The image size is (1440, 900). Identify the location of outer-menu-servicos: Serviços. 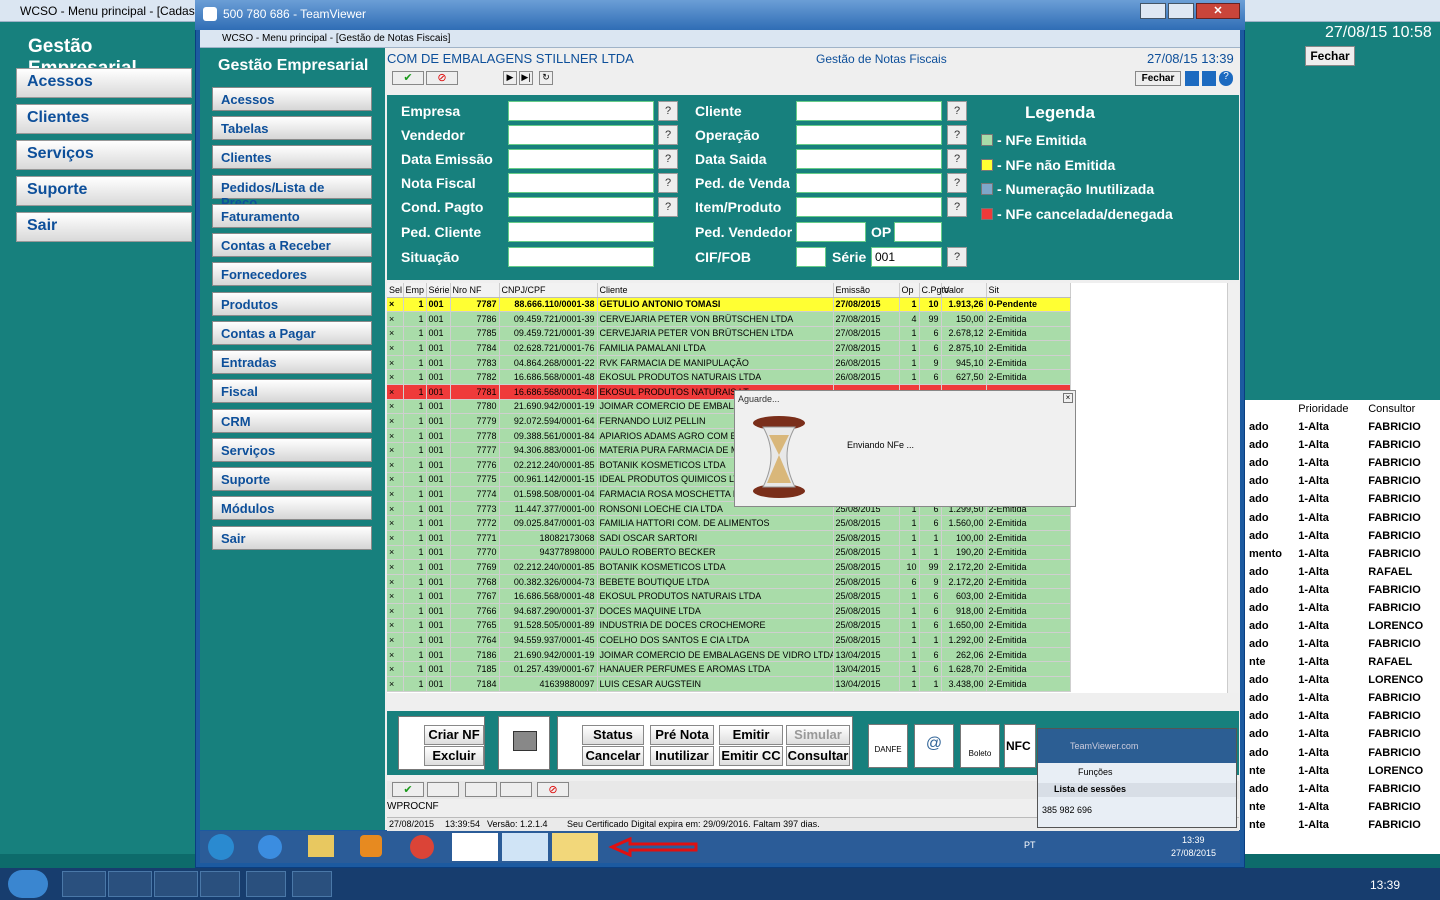
(104, 155).